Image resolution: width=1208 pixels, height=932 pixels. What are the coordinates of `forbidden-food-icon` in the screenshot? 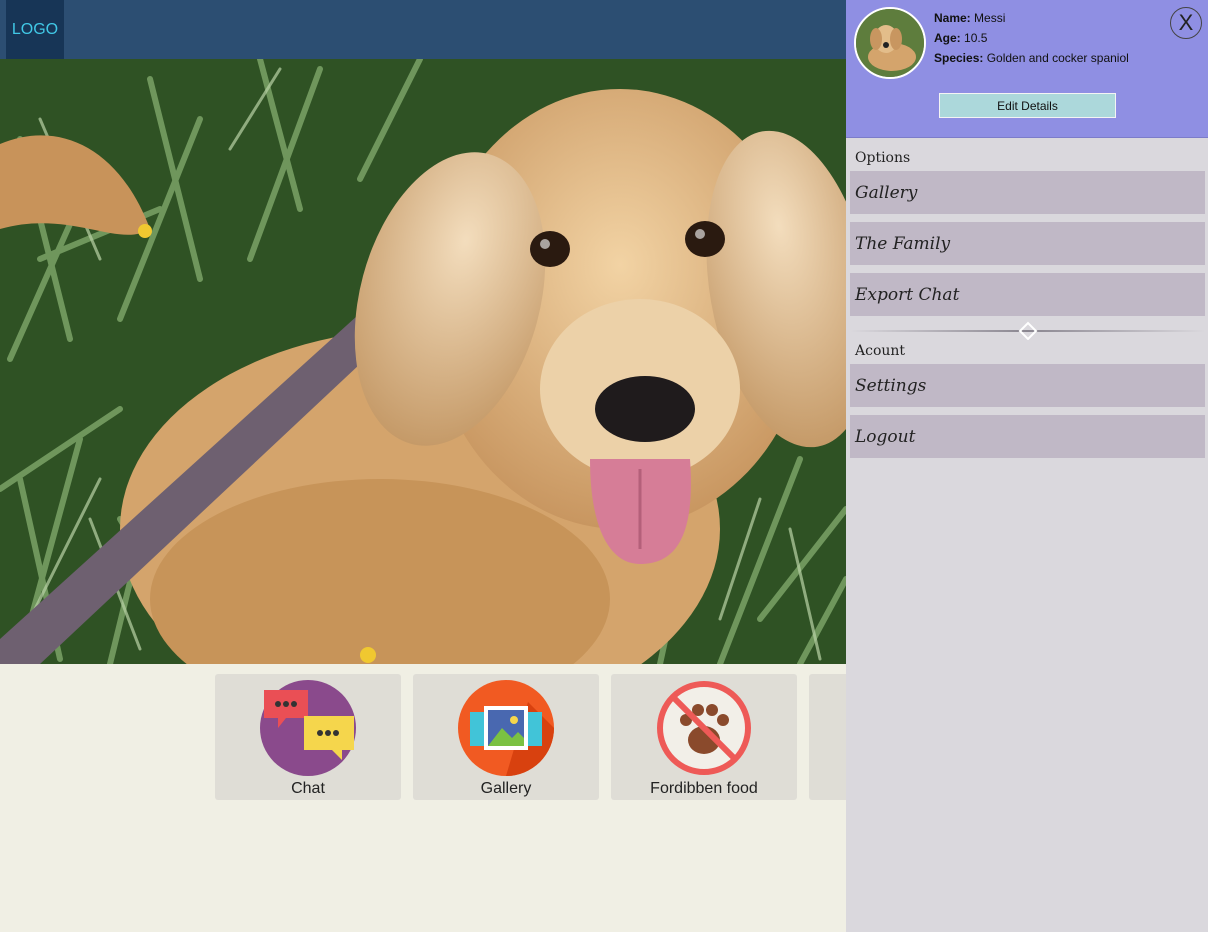 It's located at (704, 728).